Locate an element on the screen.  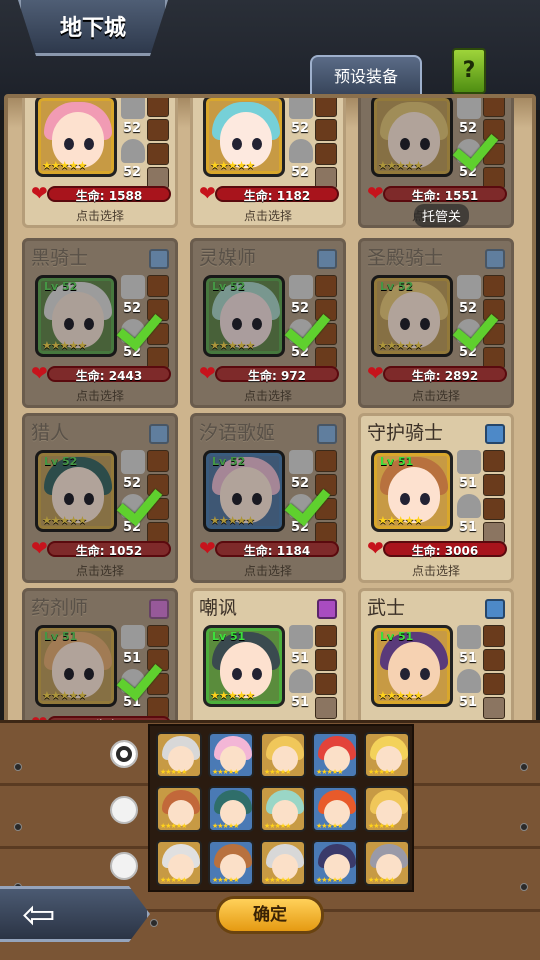
confirm-button: 确定 is located at coordinates (270, 915).